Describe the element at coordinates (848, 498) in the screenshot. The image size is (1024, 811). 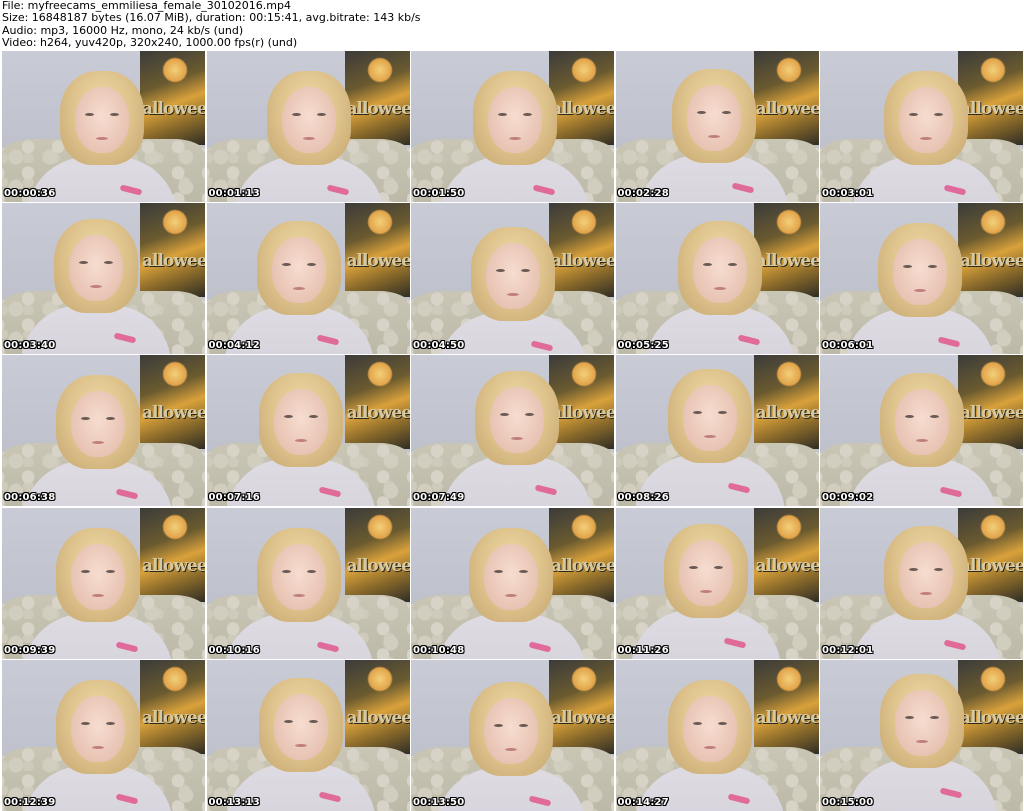
I see `thumbnail-timestamp: 00:09:02` at that location.